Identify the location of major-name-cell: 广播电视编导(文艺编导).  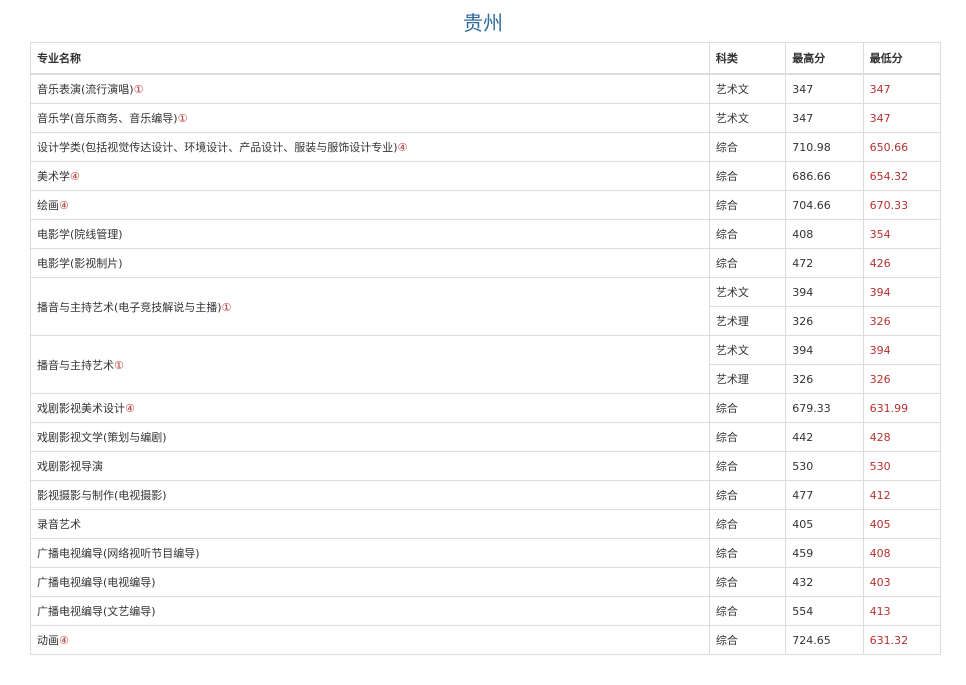
(370, 611).